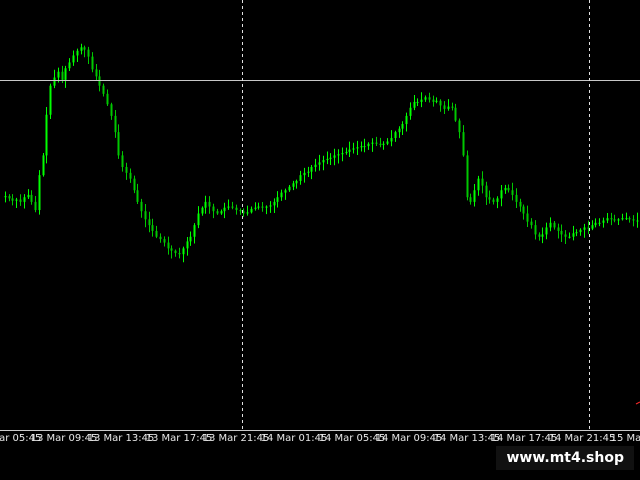 This screenshot has height=480, width=640. Describe the element at coordinates (565, 458) in the screenshot. I see `watermark-logo: www.mt4.shop` at that location.